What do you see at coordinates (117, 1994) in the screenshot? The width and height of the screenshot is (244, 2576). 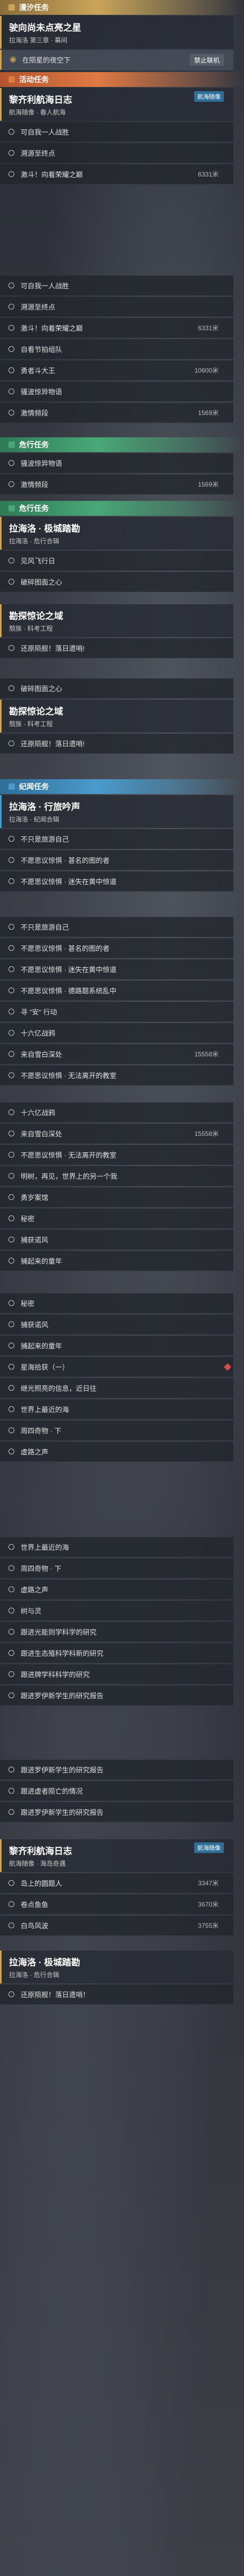 I see `quest-step: 还原陨舰！落日遗哨！` at bounding box center [117, 1994].